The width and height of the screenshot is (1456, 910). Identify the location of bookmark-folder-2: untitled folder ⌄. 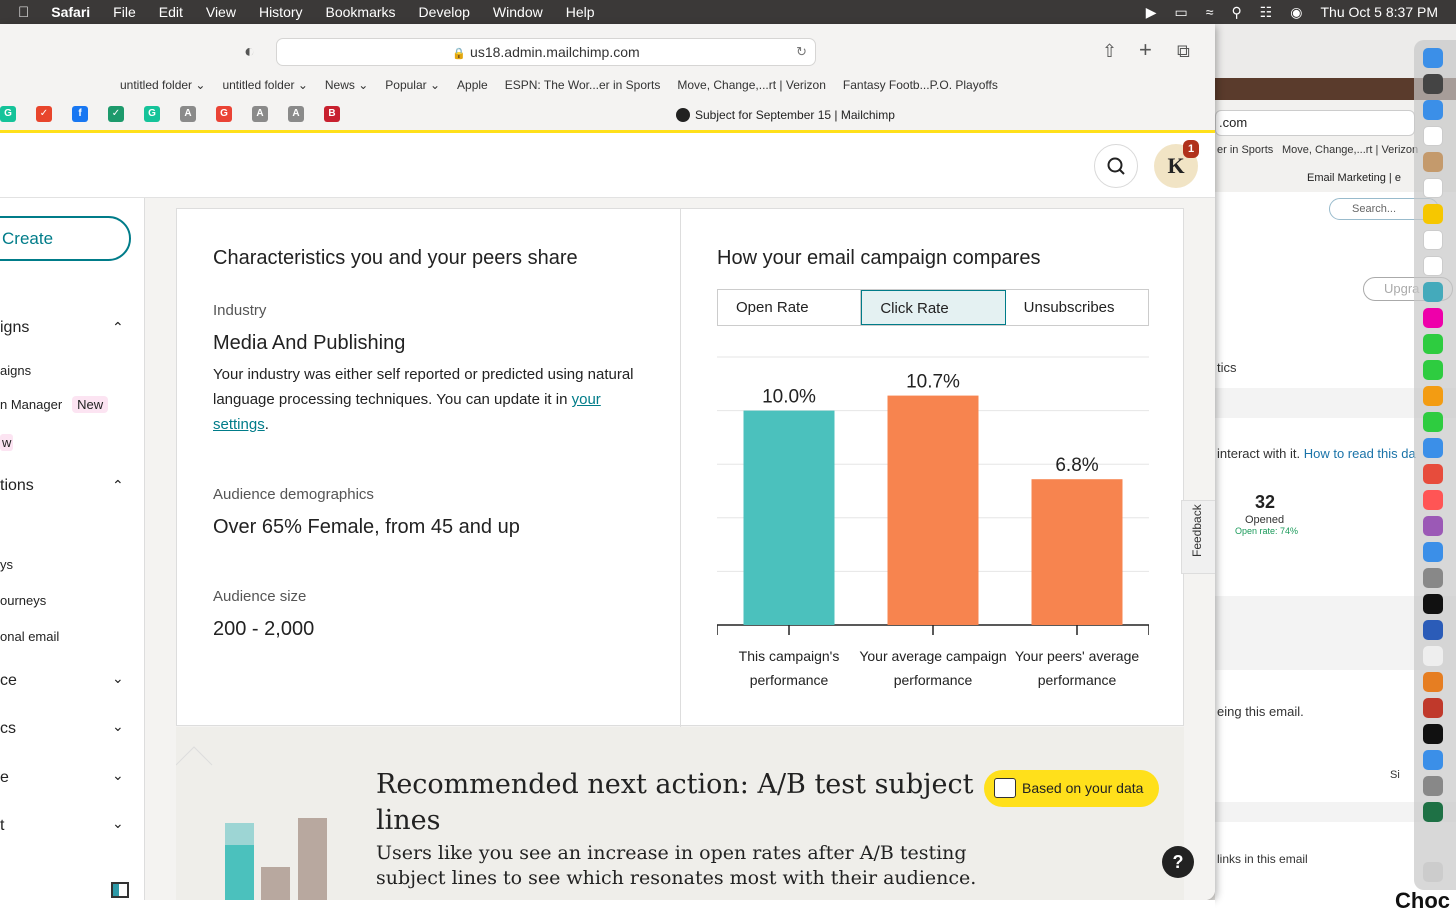
(264, 86).